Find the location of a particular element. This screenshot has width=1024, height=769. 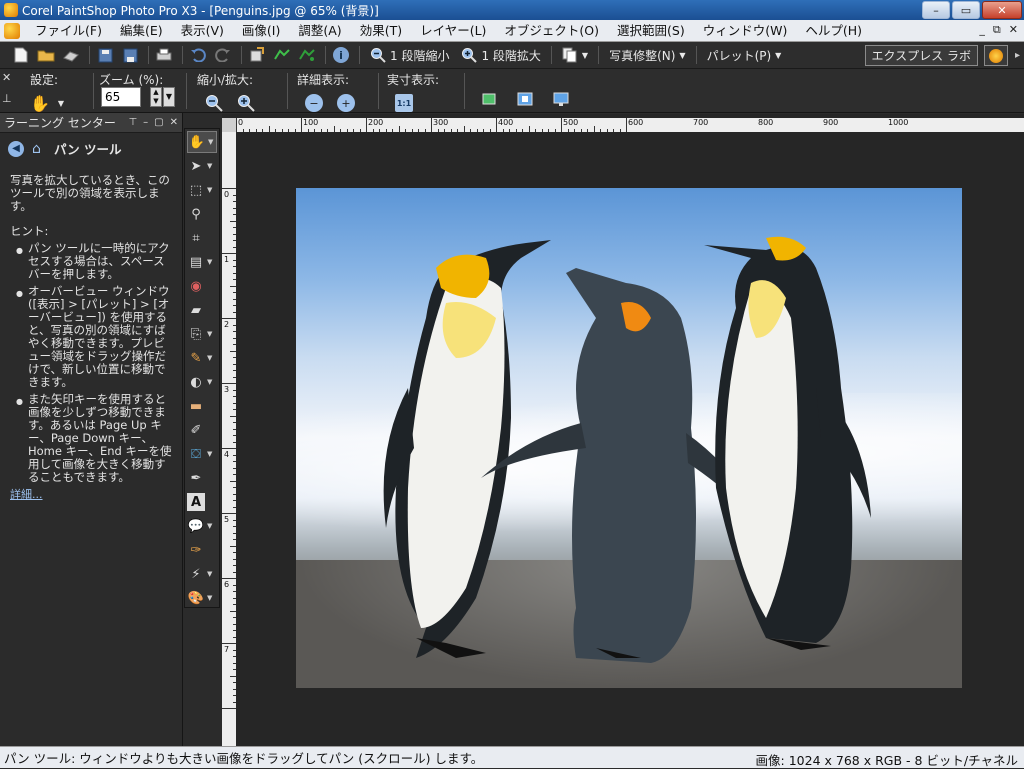

doc-close-button: ✕ is located at coordinates (1013, 30).